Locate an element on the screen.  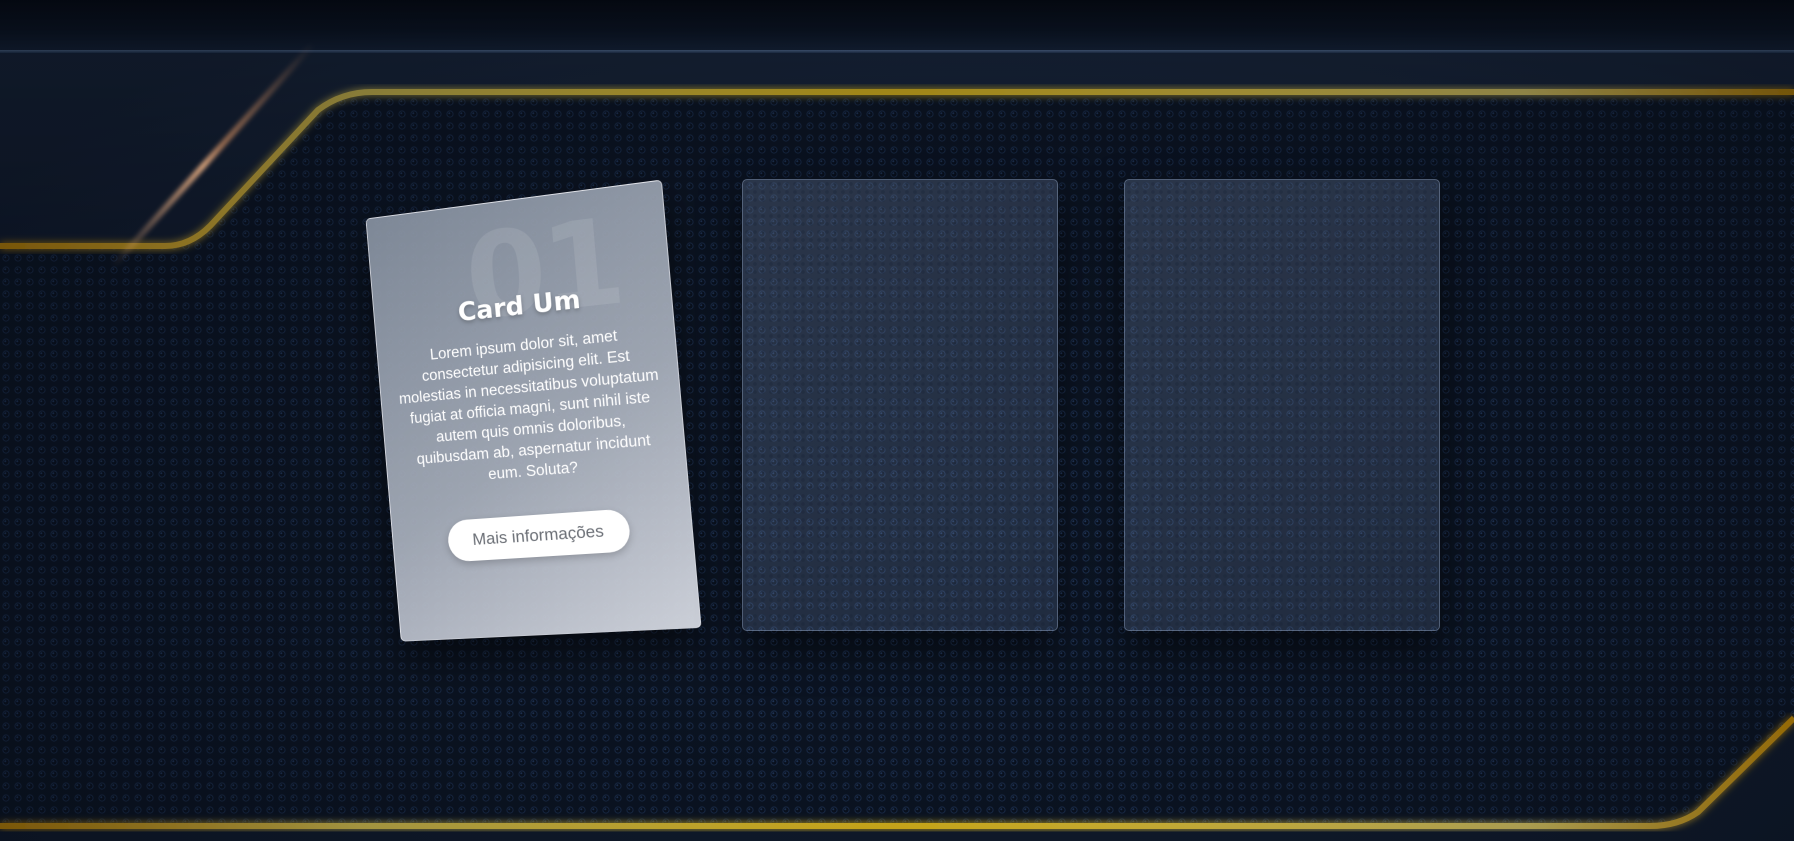
more-info-button: Mais informações is located at coordinates (539, 535).